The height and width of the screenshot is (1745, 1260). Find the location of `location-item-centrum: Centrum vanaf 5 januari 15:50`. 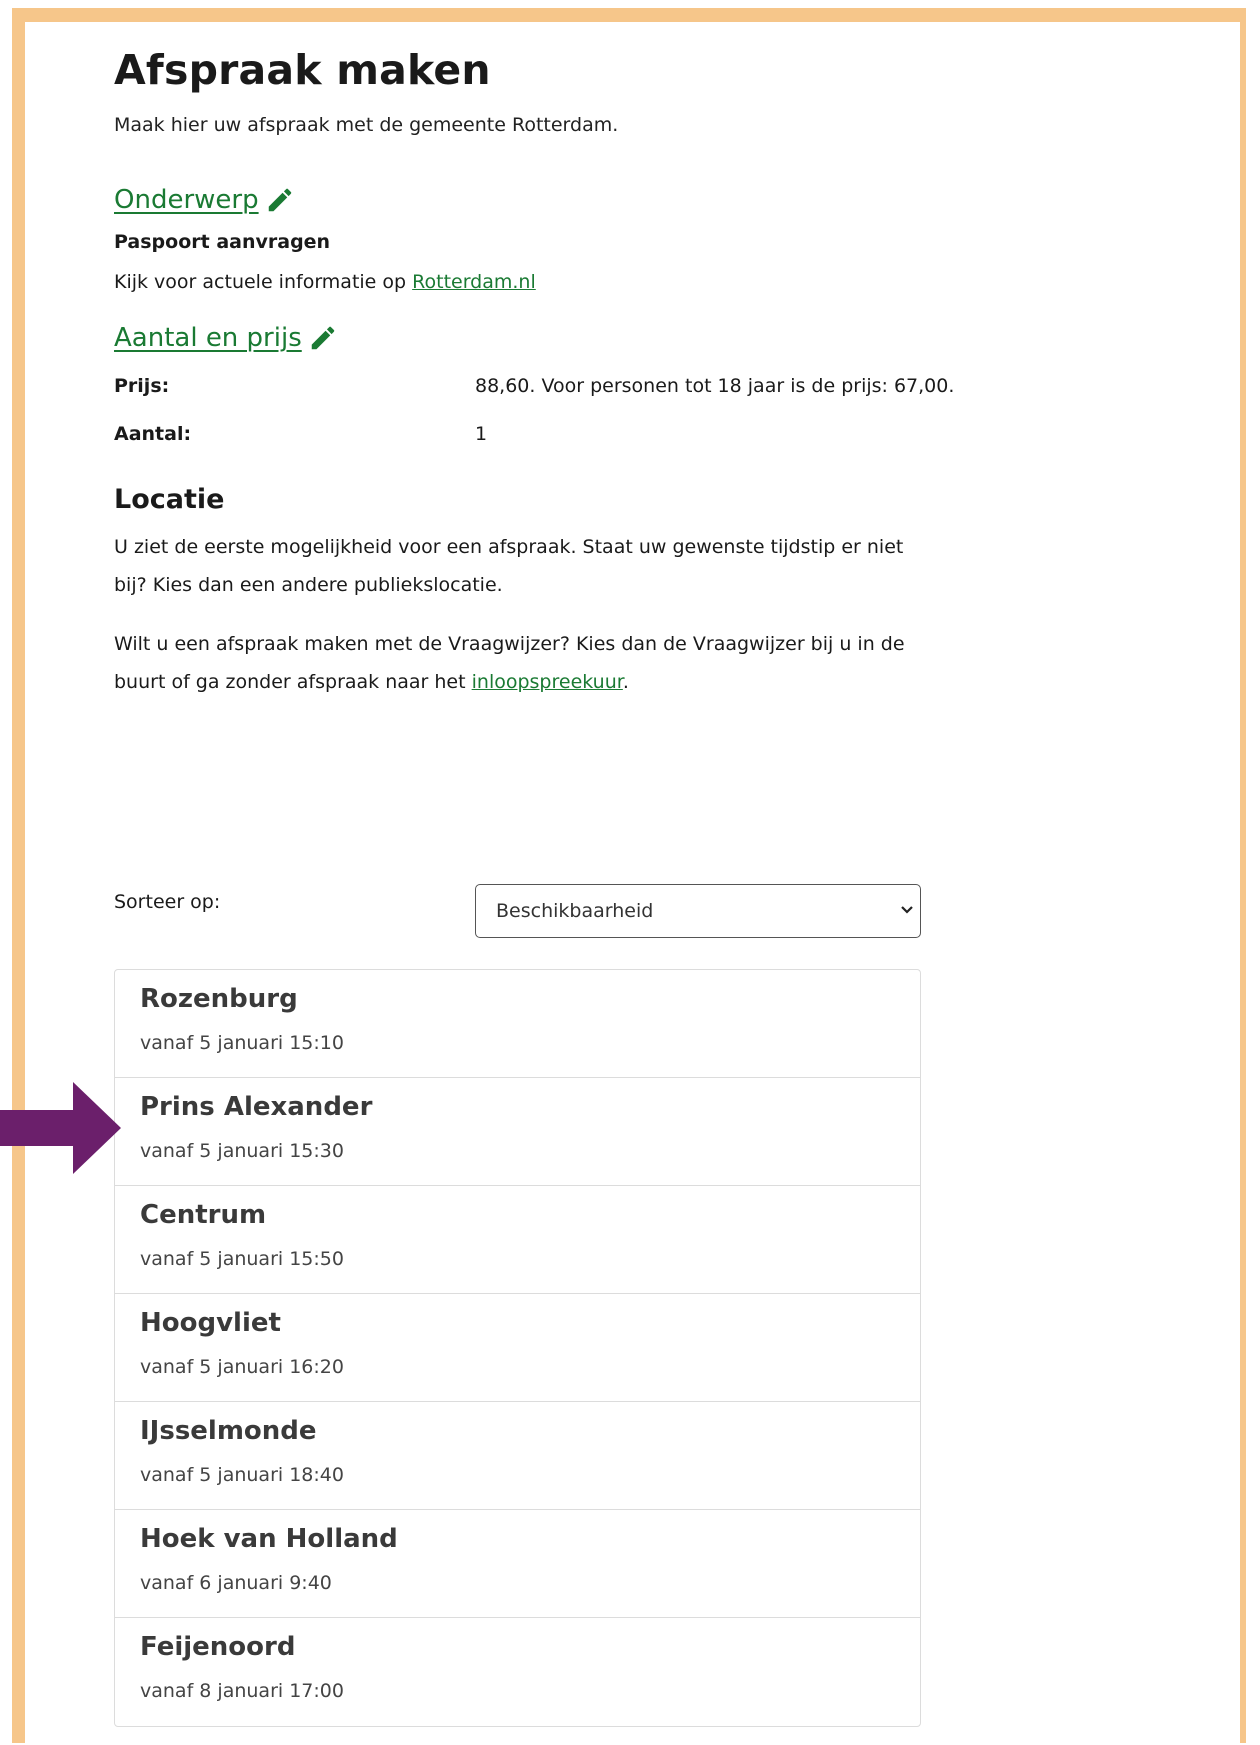

location-item-centrum: Centrum vanaf 5 januari 15:50 is located at coordinates (517, 1240).